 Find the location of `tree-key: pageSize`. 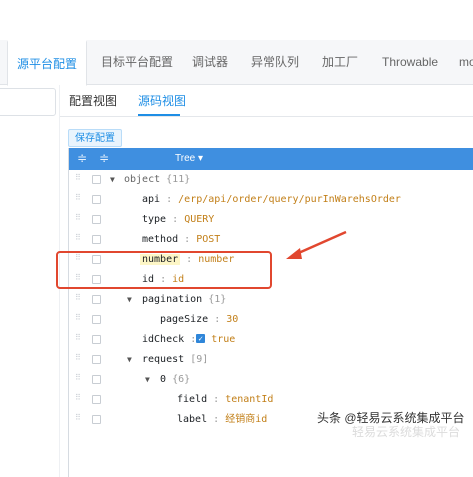

tree-key: pageSize is located at coordinates (184, 319).